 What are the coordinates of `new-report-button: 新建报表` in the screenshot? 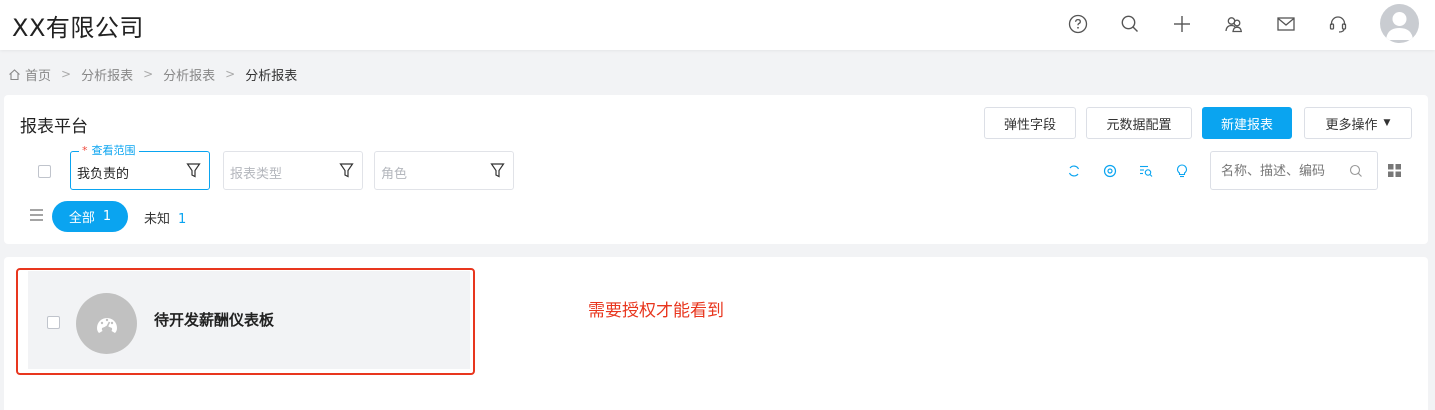 It's located at (1247, 123).